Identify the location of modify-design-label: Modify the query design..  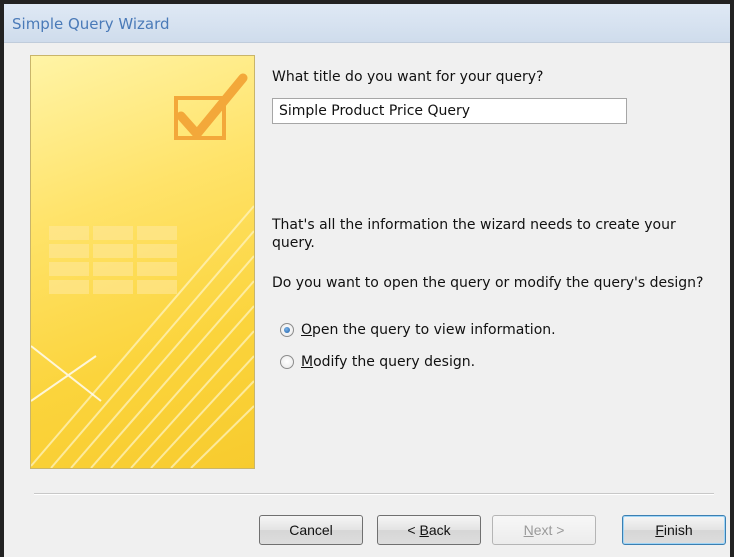
(388, 362).